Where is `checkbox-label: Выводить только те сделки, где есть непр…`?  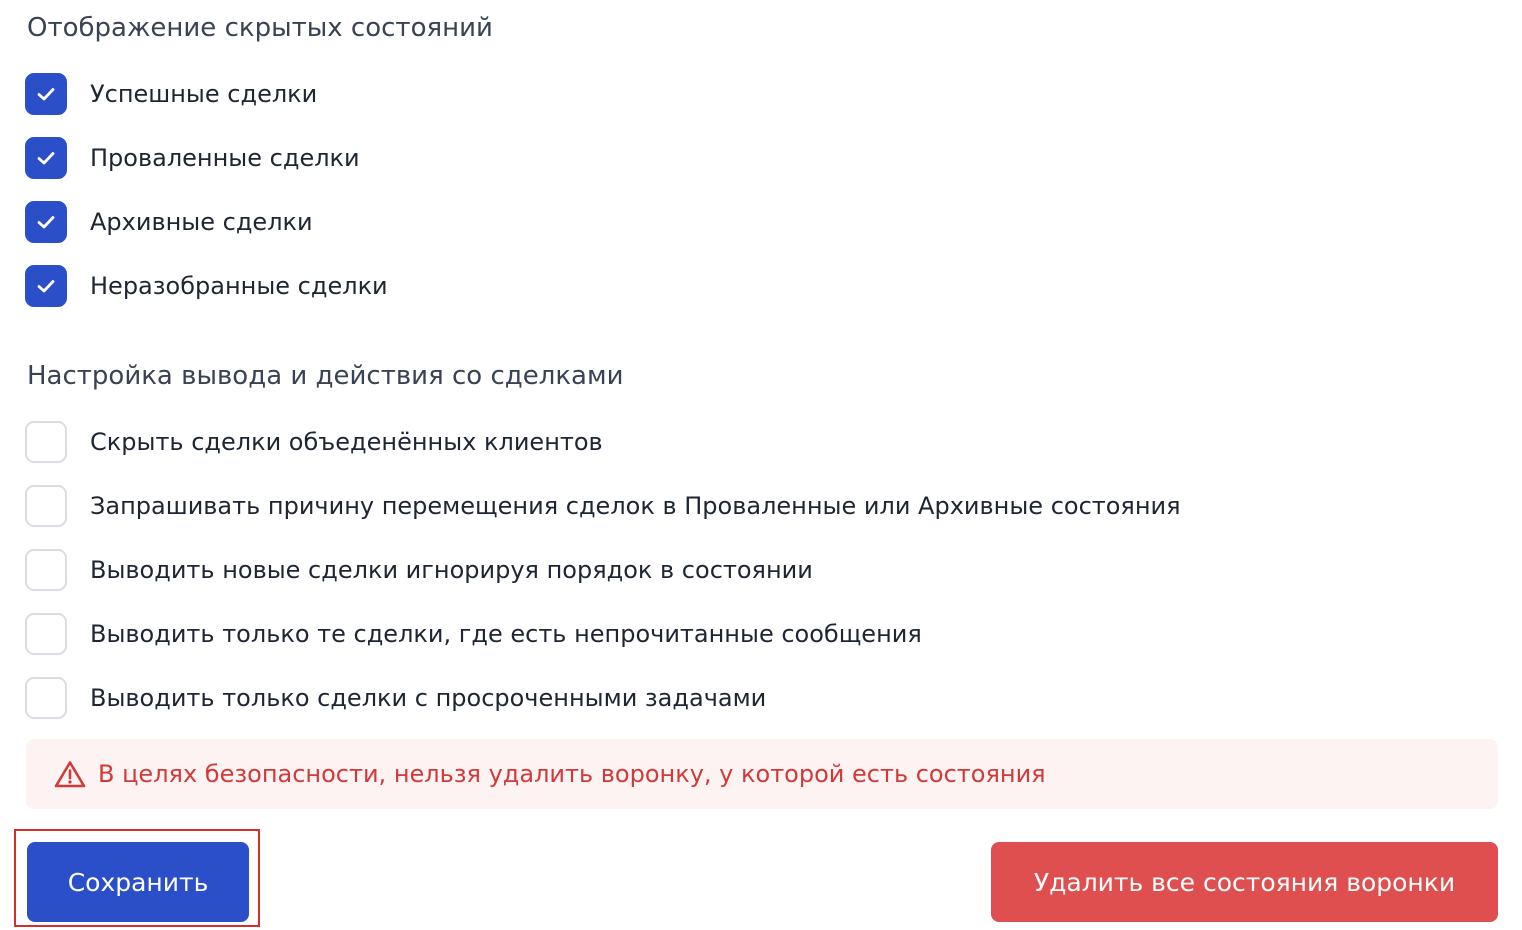 checkbox-label: Выводить только те сделки, где есть непр… is located at coordinates (506, 634).